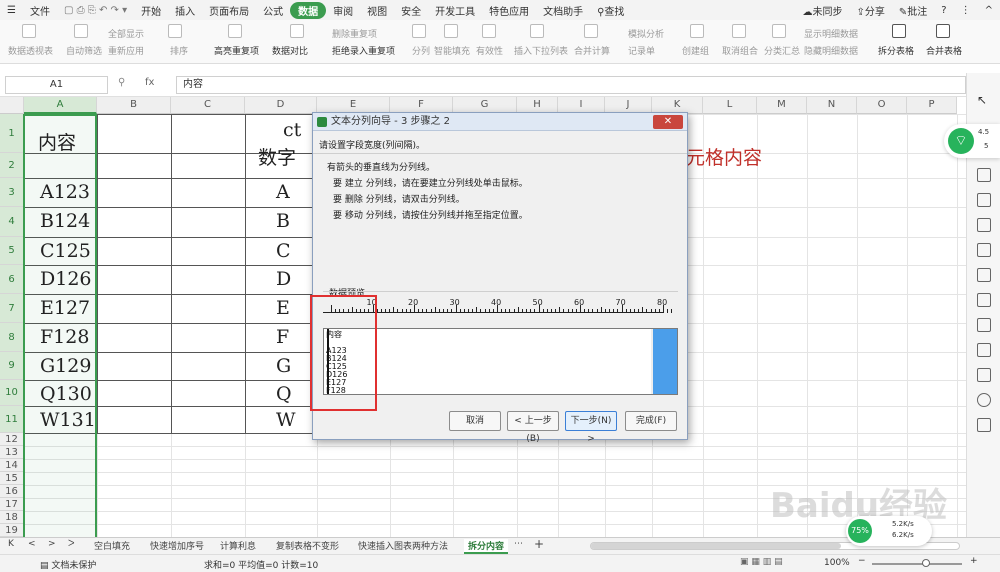  I want to click on sheet-tab: 快速插入图表两种方法, so click(403, 545).